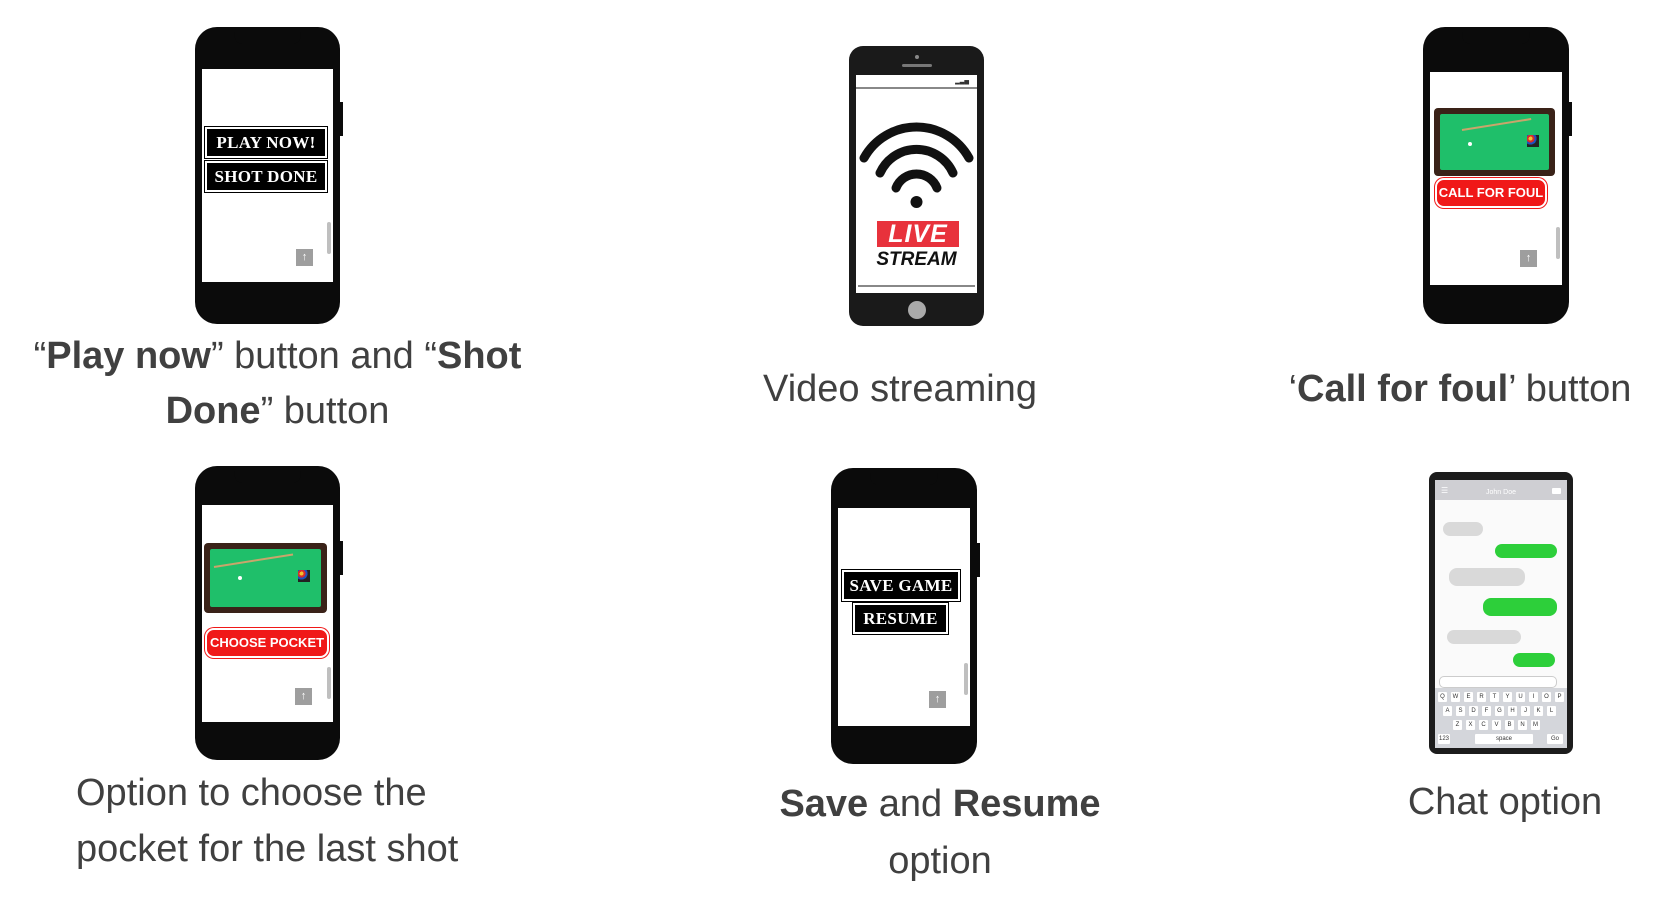 The width and height of the screenshot is (1674, 912). I want to click on keyboard-key: L, so click(1551, 711).